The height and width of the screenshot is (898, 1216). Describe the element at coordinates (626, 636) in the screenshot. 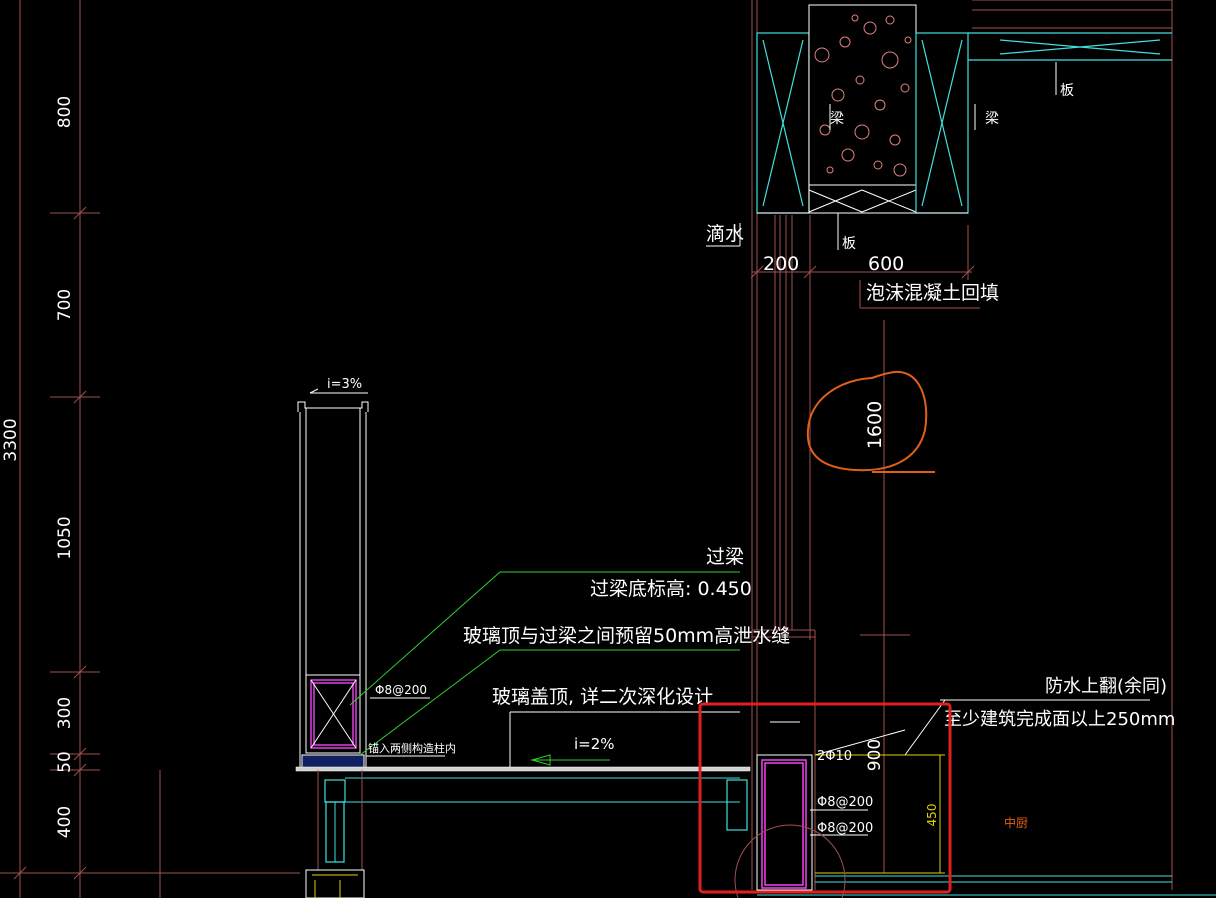

I see `label-gap-note: 玻璃顶与过梁之间预留50mm高泄水缝` at that location.